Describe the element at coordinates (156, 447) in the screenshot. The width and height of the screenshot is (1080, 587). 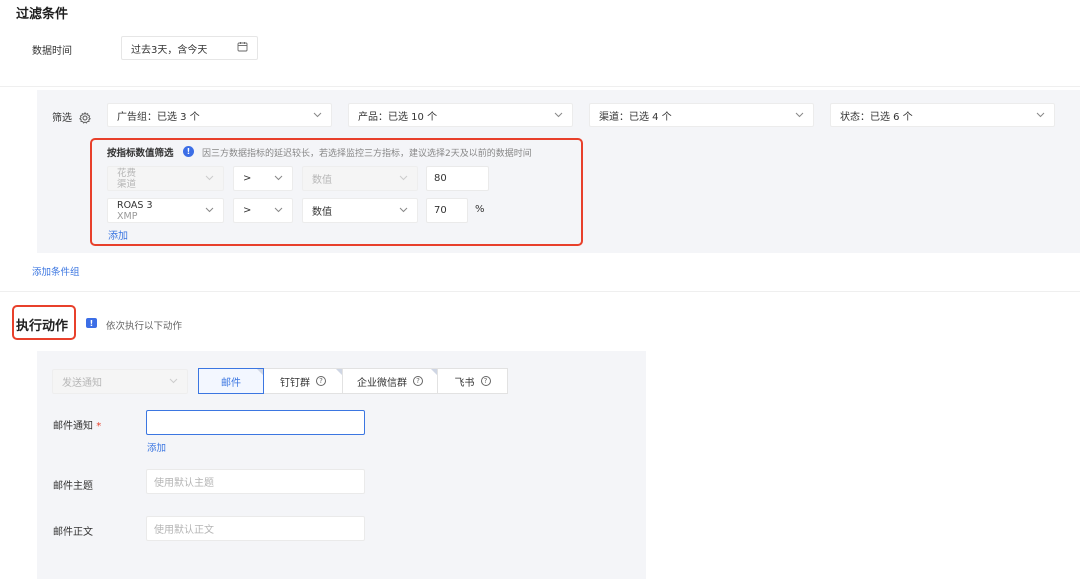
I see `add-email-link: 添加` at that location.